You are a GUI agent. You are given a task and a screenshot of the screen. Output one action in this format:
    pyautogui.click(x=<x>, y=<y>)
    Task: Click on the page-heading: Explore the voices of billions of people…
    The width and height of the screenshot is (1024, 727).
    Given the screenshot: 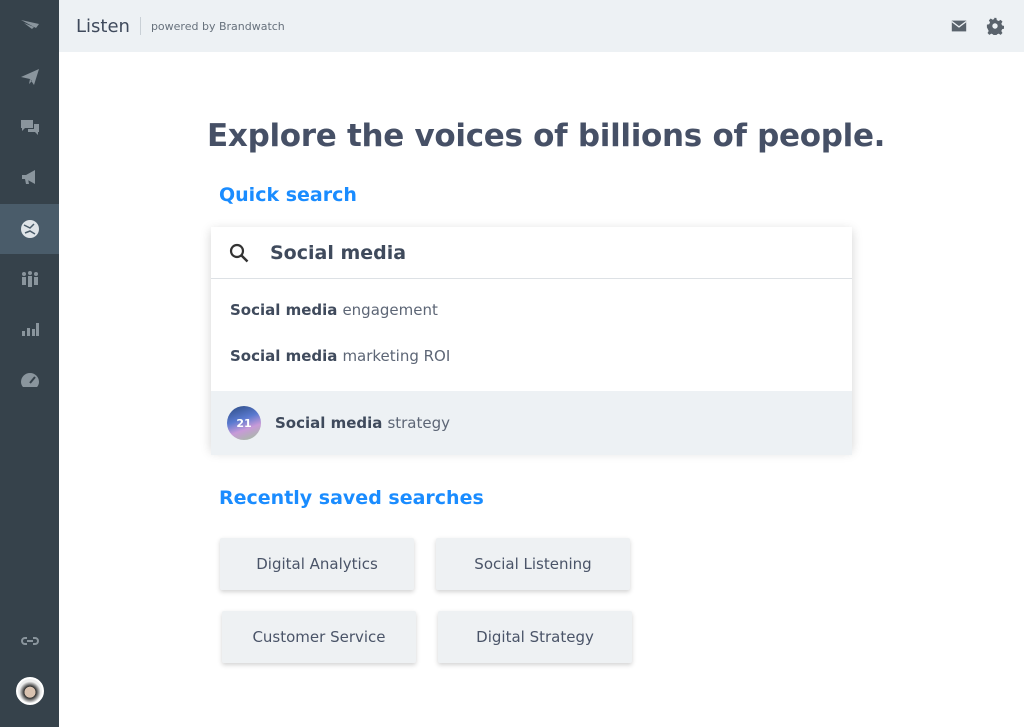 What is the action you would take?
    pyautogui.click(x=546, y=136)
    